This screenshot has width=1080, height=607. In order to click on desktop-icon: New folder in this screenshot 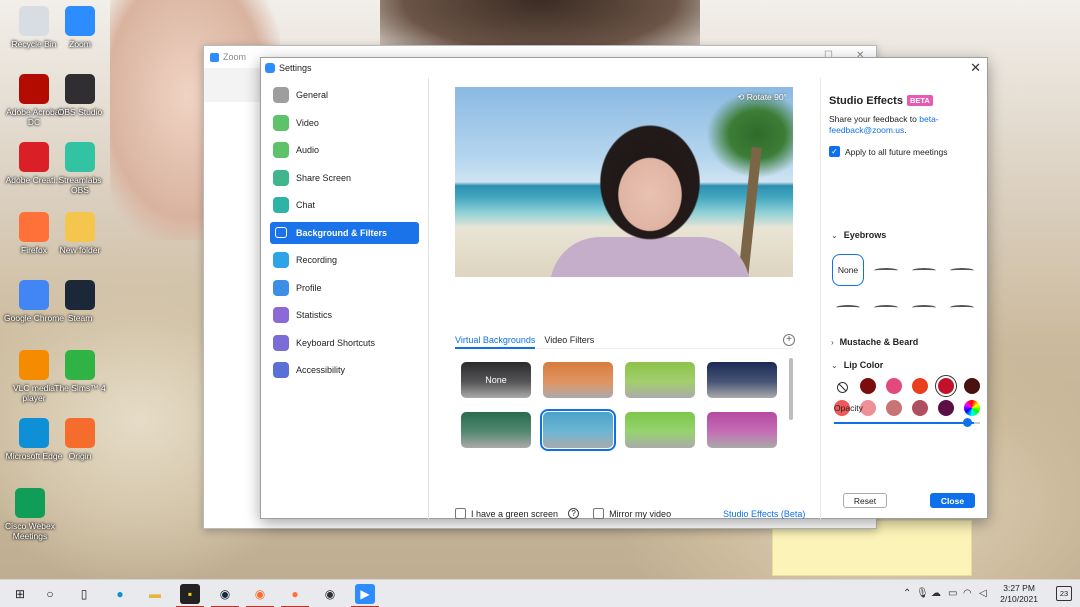, I will do `click(80, 233)`.